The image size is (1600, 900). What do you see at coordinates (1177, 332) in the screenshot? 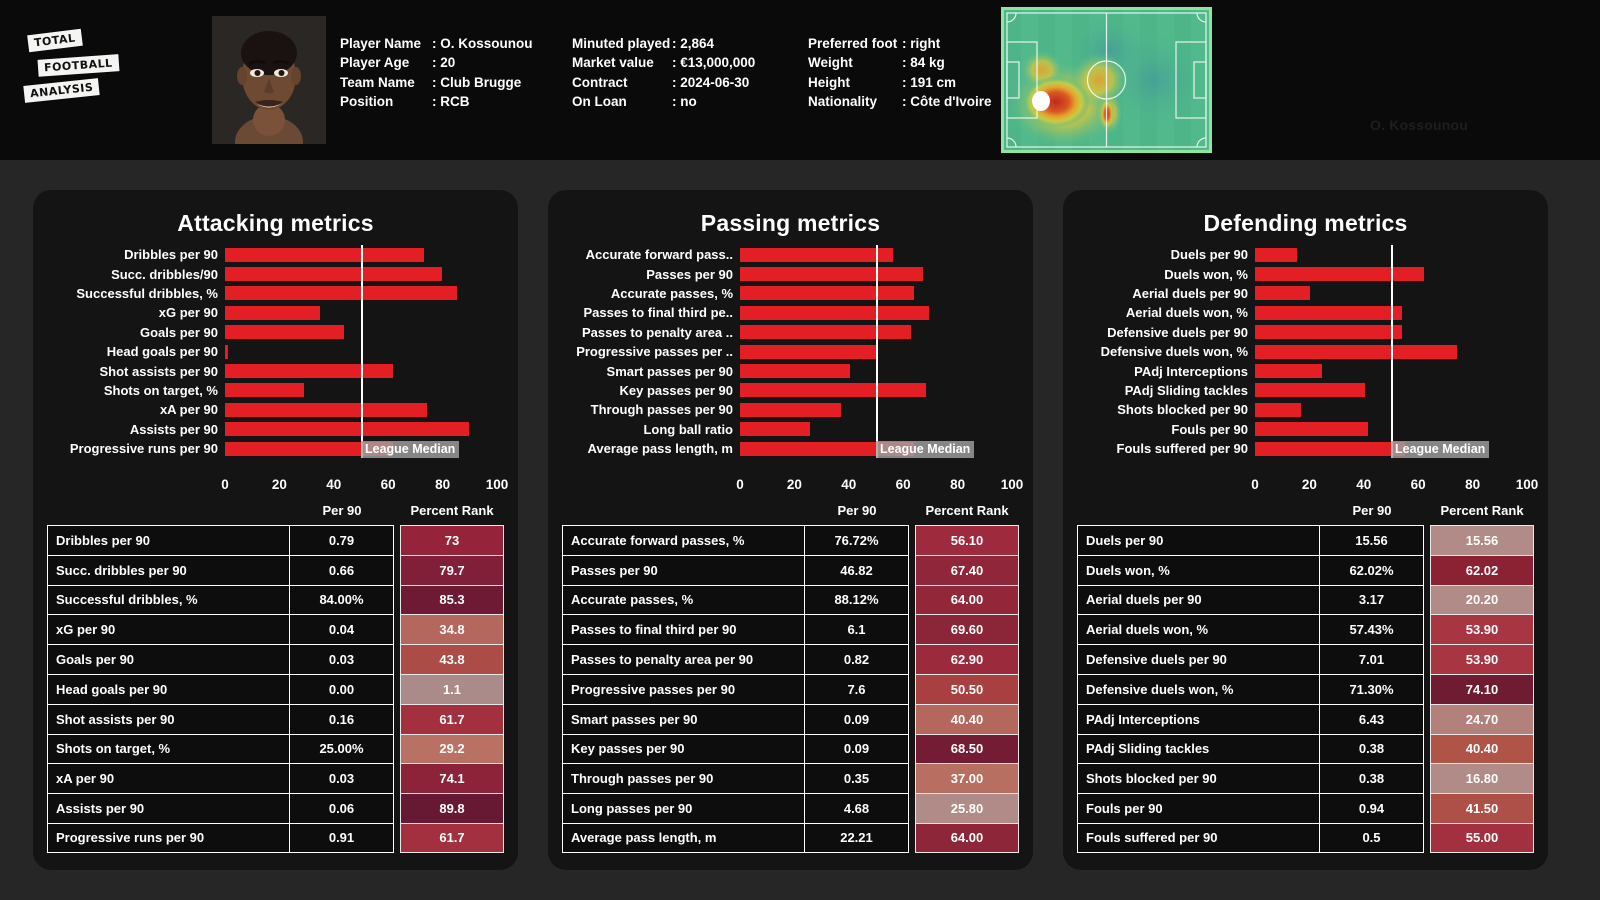
I see `bar-label: Defensive duels per 90` at bounding box center [1177, 332].